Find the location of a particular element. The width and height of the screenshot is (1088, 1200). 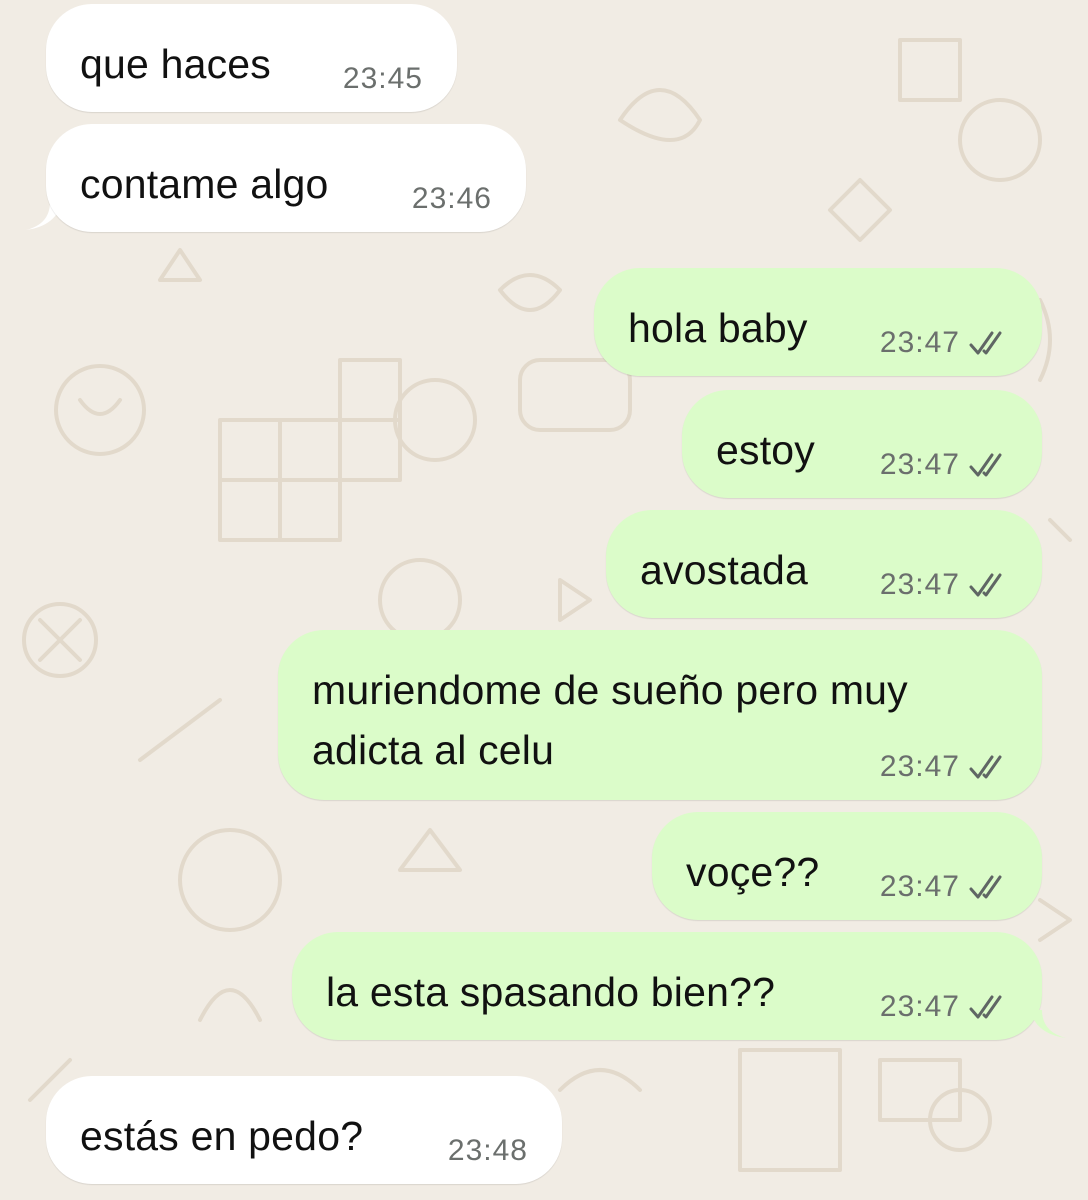

message-meta: 23:48 is located at coordinates (488, 1151).